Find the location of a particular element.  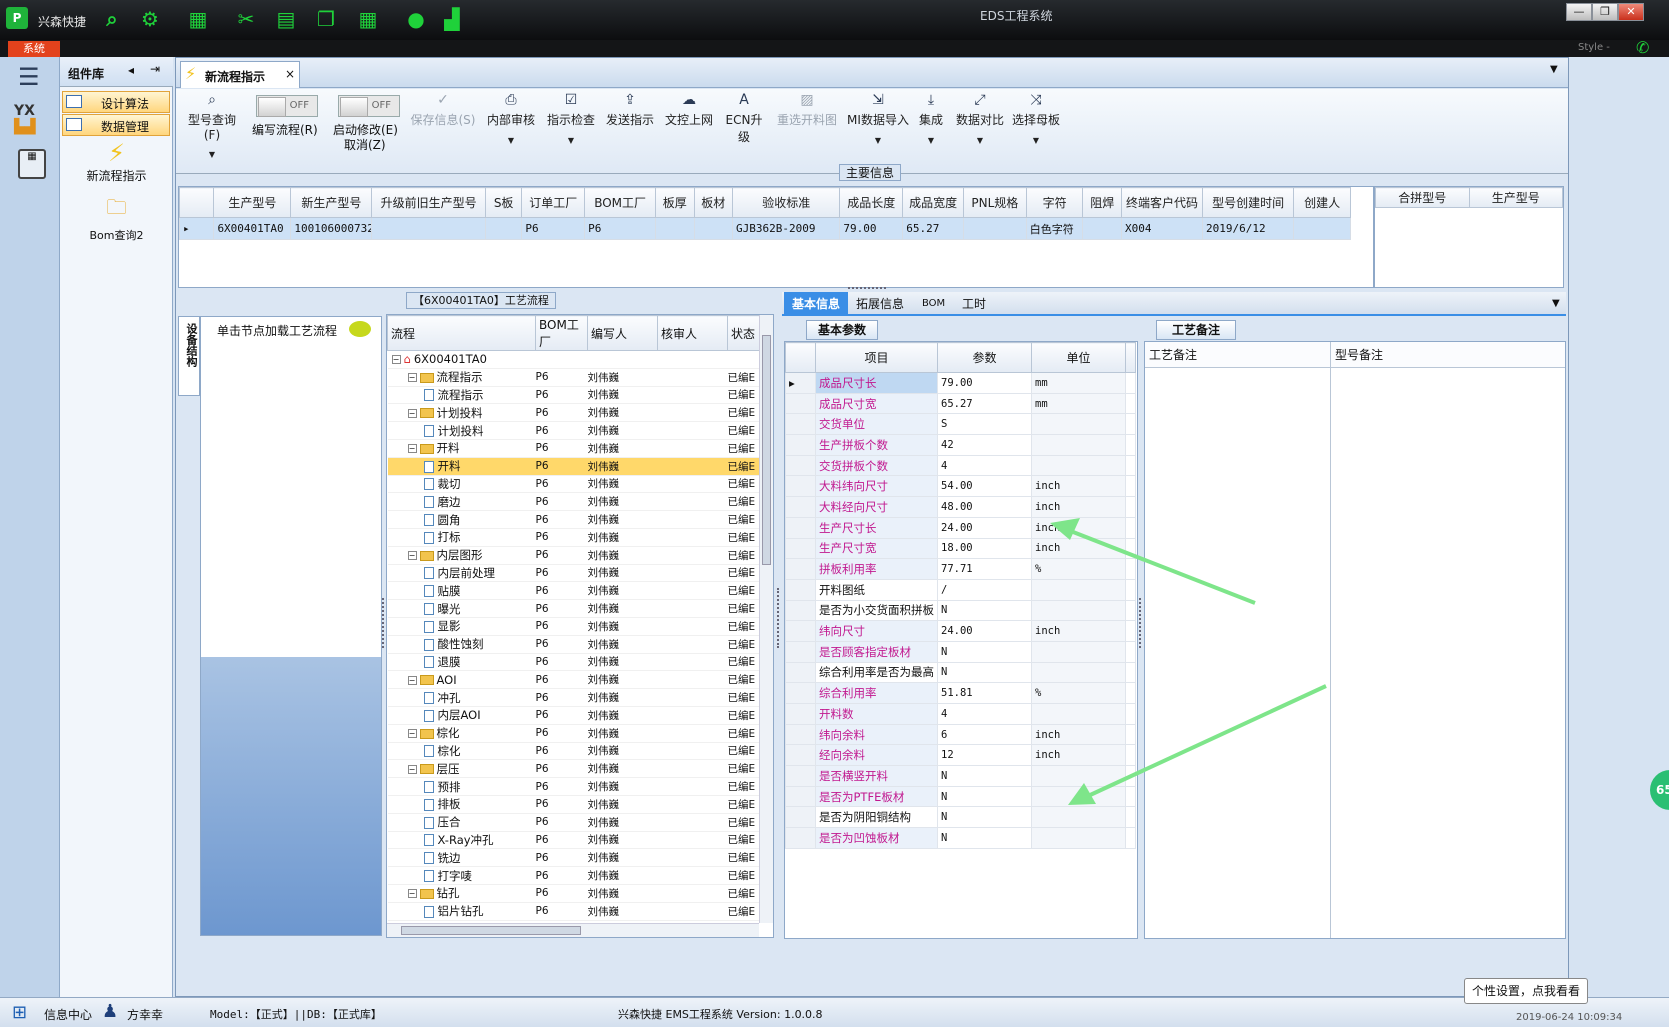

info-center: 信息中心 is located at coordinates (68, 1014).